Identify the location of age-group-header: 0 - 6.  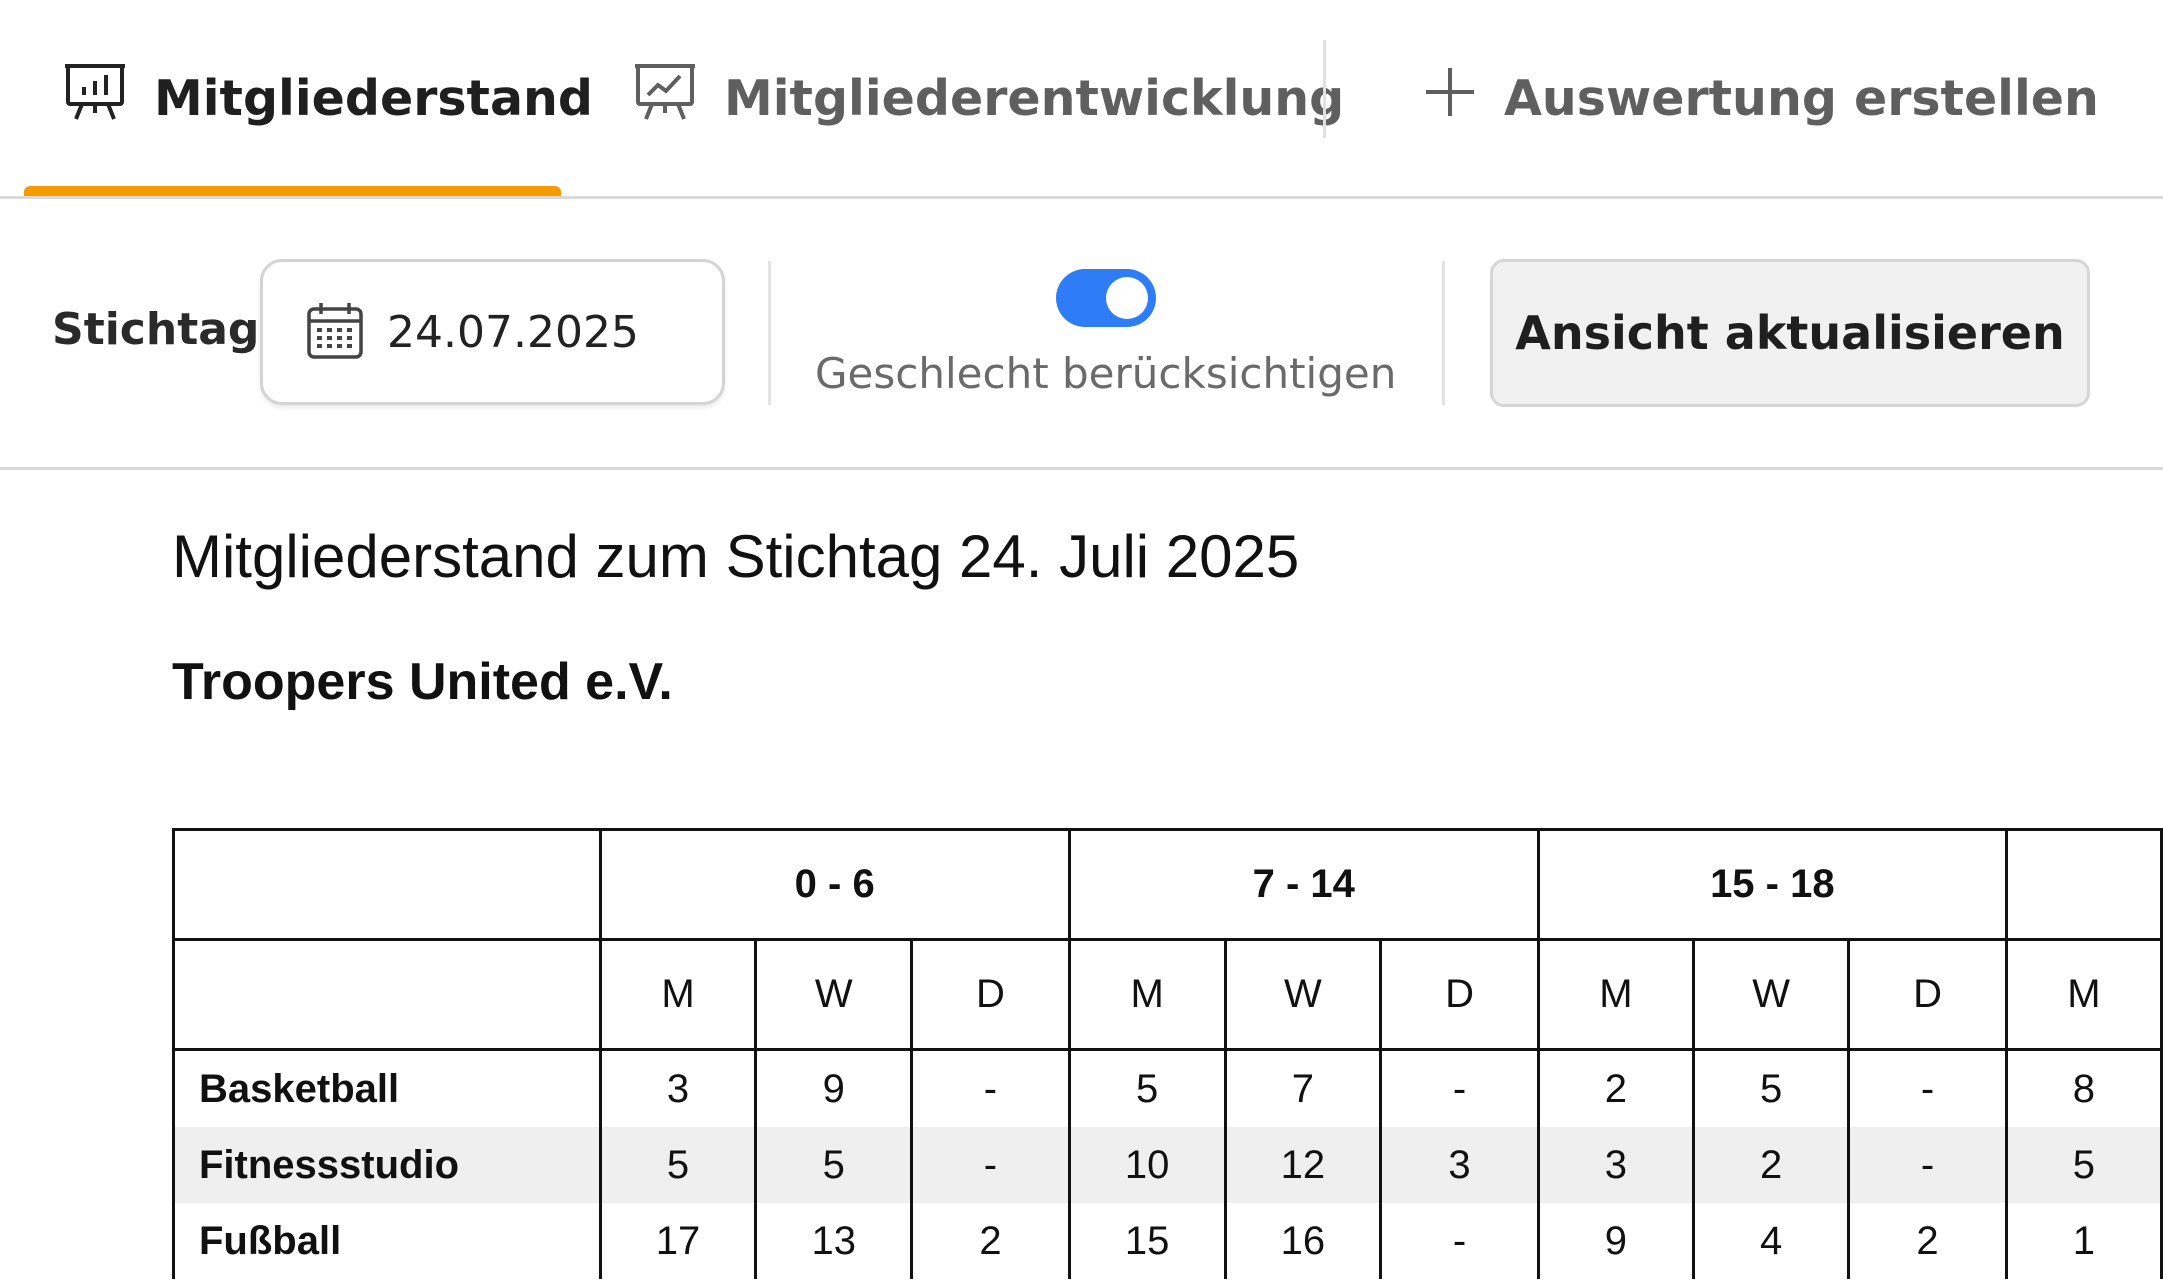
(834, 884).